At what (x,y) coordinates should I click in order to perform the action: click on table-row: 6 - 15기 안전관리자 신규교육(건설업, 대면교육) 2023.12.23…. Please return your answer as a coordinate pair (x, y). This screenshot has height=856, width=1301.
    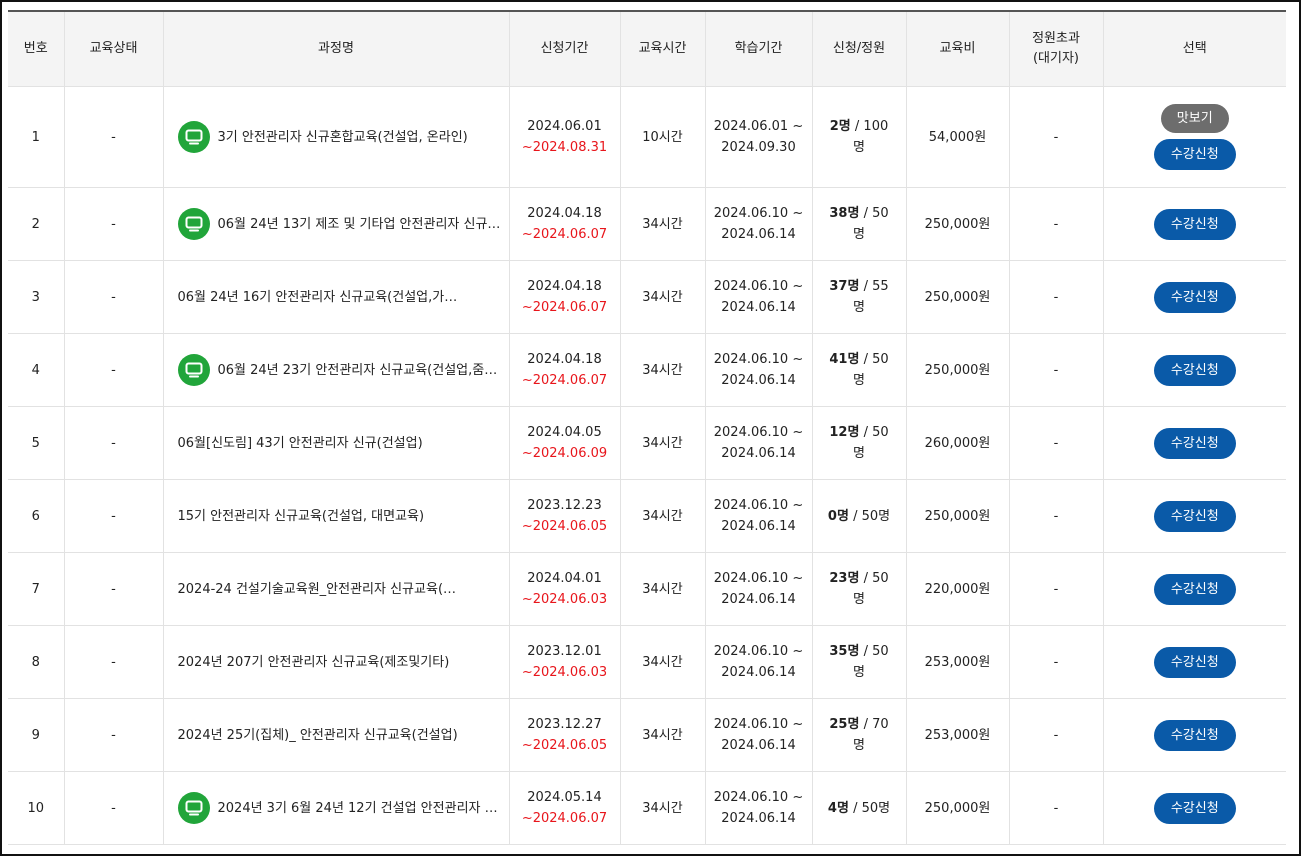
    Looking at the image, I should click on (647, 516).